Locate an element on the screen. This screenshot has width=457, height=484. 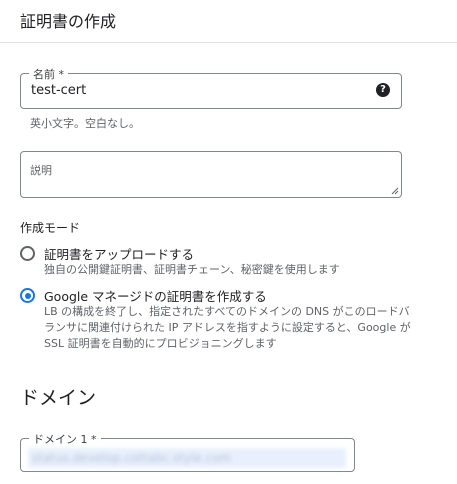
domain-1-field-label: ドメイン 1 * is located at coordinates (65, 439).